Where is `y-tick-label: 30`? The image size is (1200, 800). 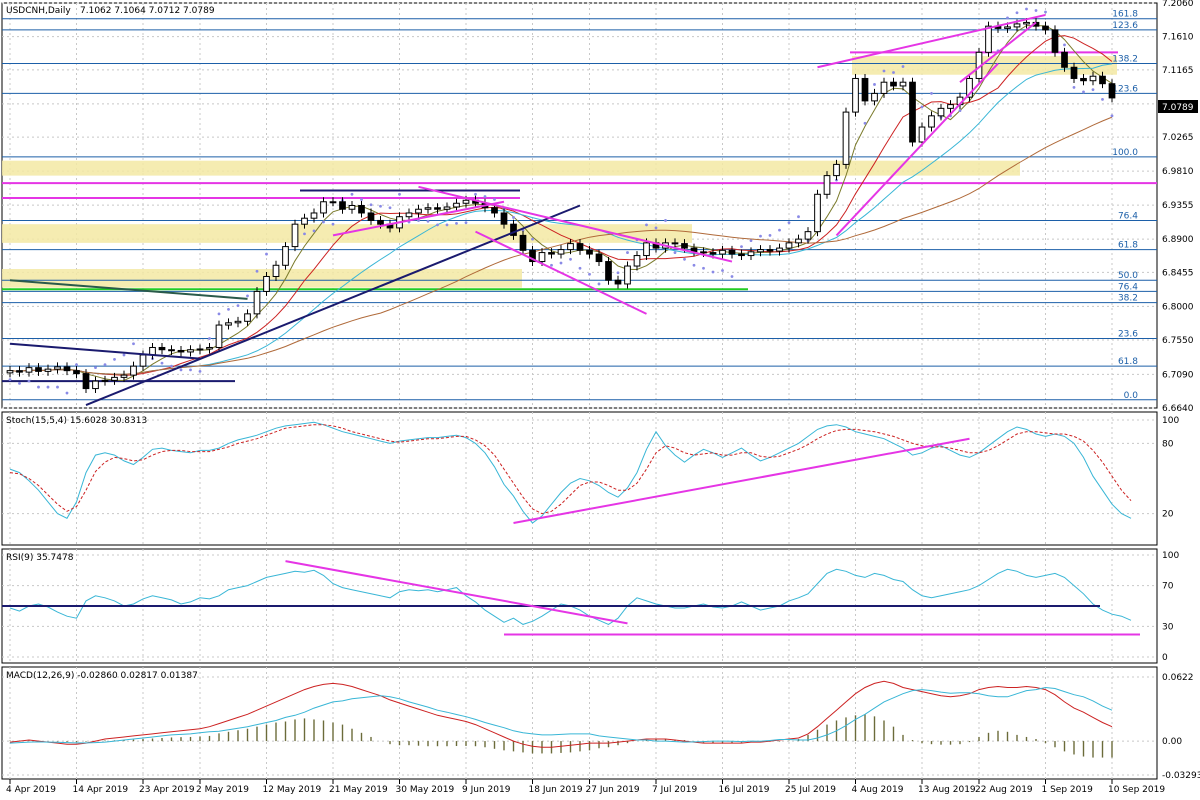 y-tick-label: 30 is located at coordinates (1168, 627).